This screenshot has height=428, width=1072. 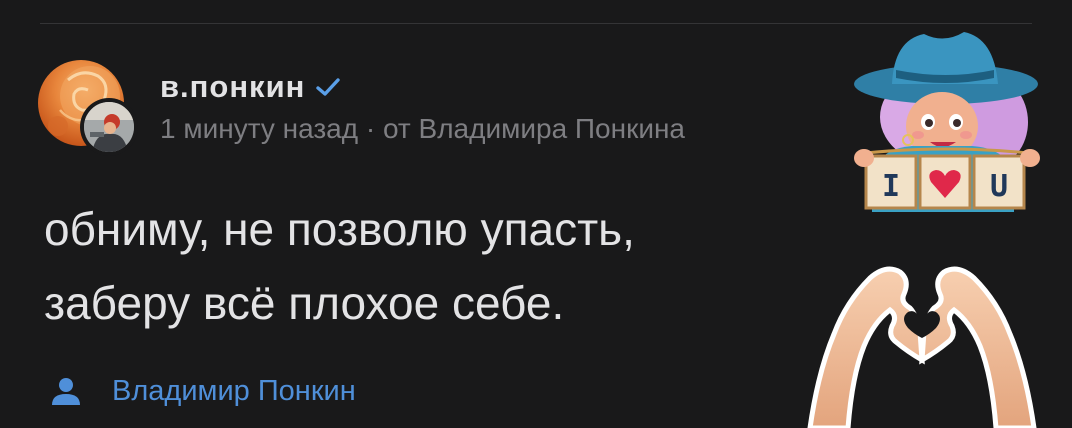 What do you see at coordinates (922, 345) in the screenshot?
I see `sticker-heart-hands` at bounding box center [922, 345].